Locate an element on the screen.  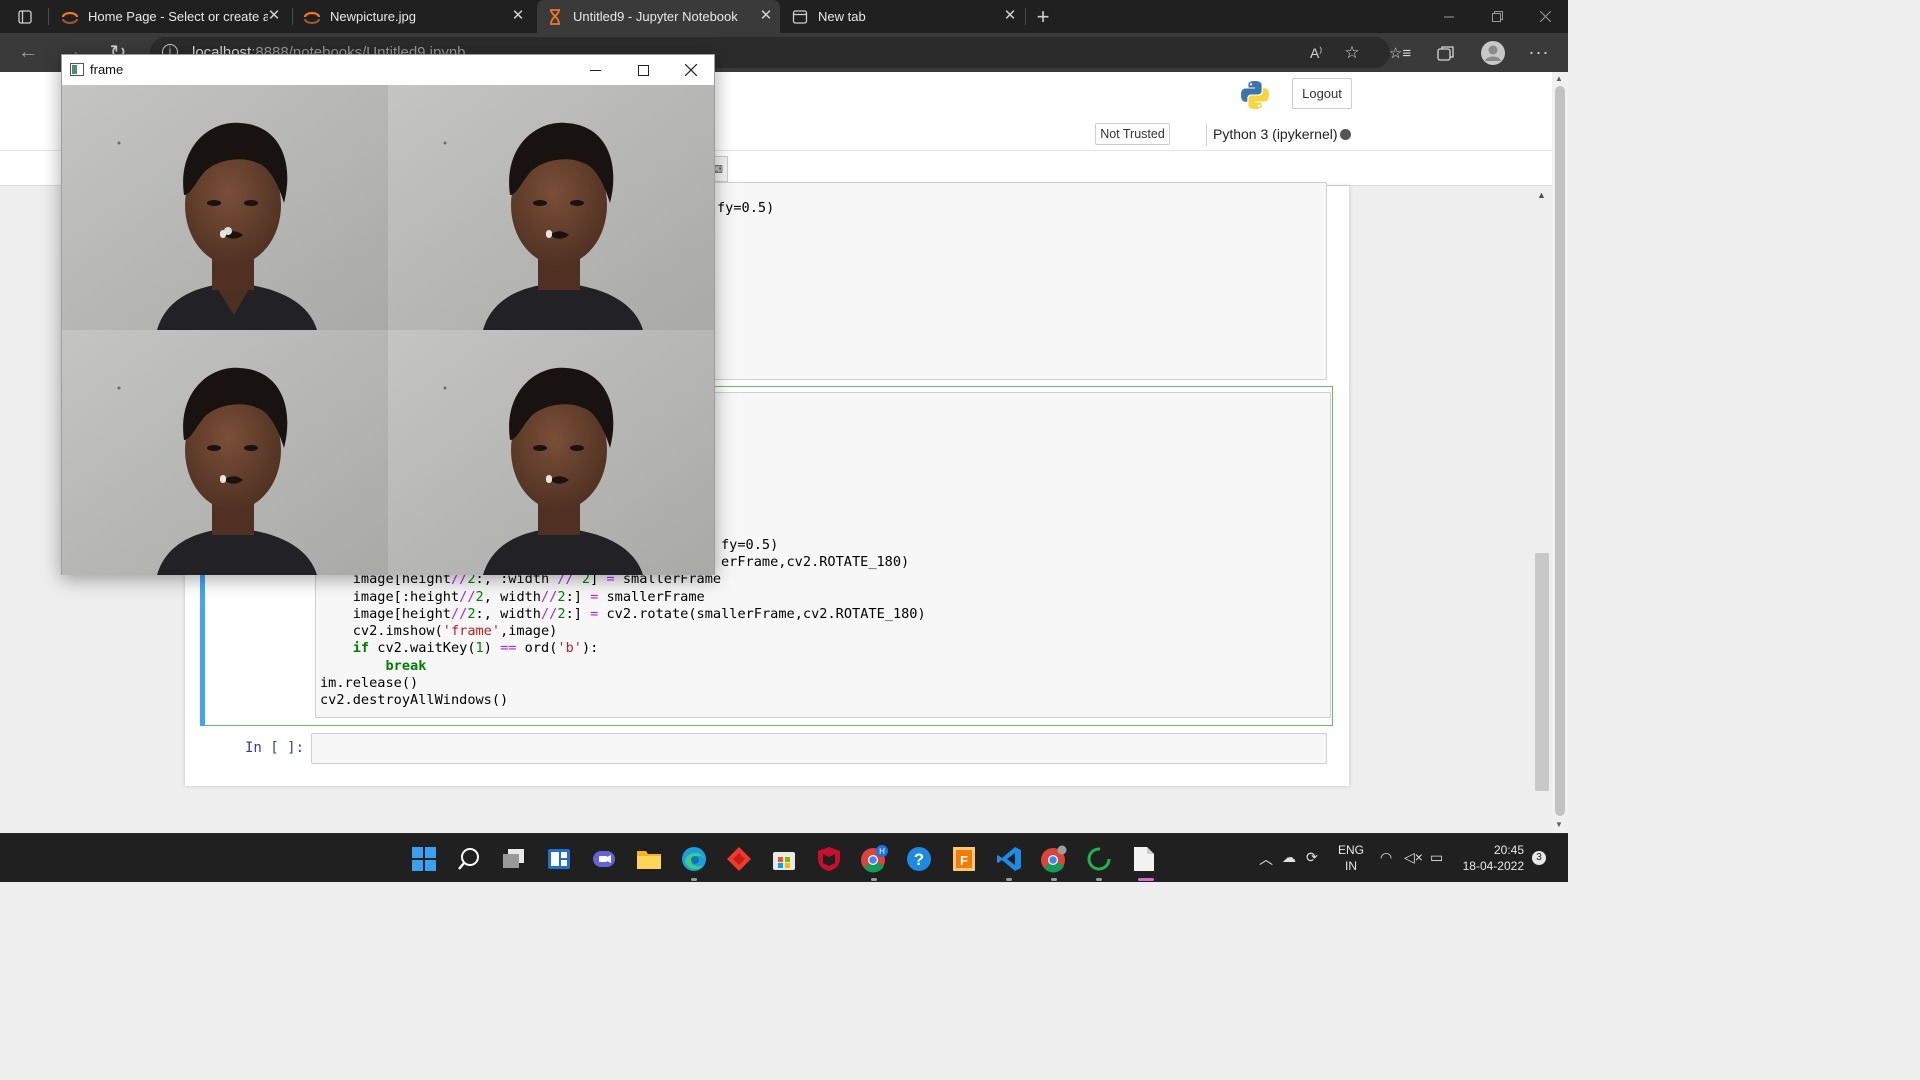
task-view-button is located at coordinates (514, 859).